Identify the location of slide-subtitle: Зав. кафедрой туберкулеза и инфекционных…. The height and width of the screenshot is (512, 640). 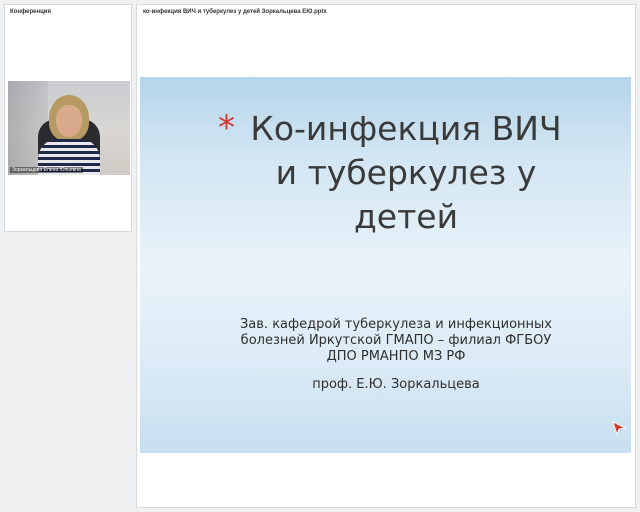
(396, 341).